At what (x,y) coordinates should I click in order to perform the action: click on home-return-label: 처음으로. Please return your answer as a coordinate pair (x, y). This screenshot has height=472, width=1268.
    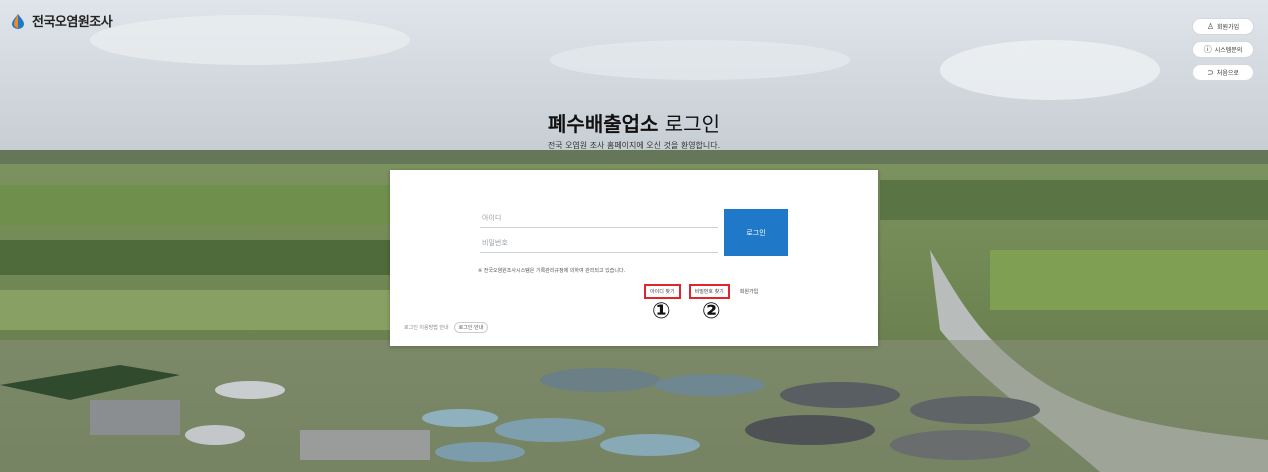
    Looking at the image, I should click on (1227, 73).